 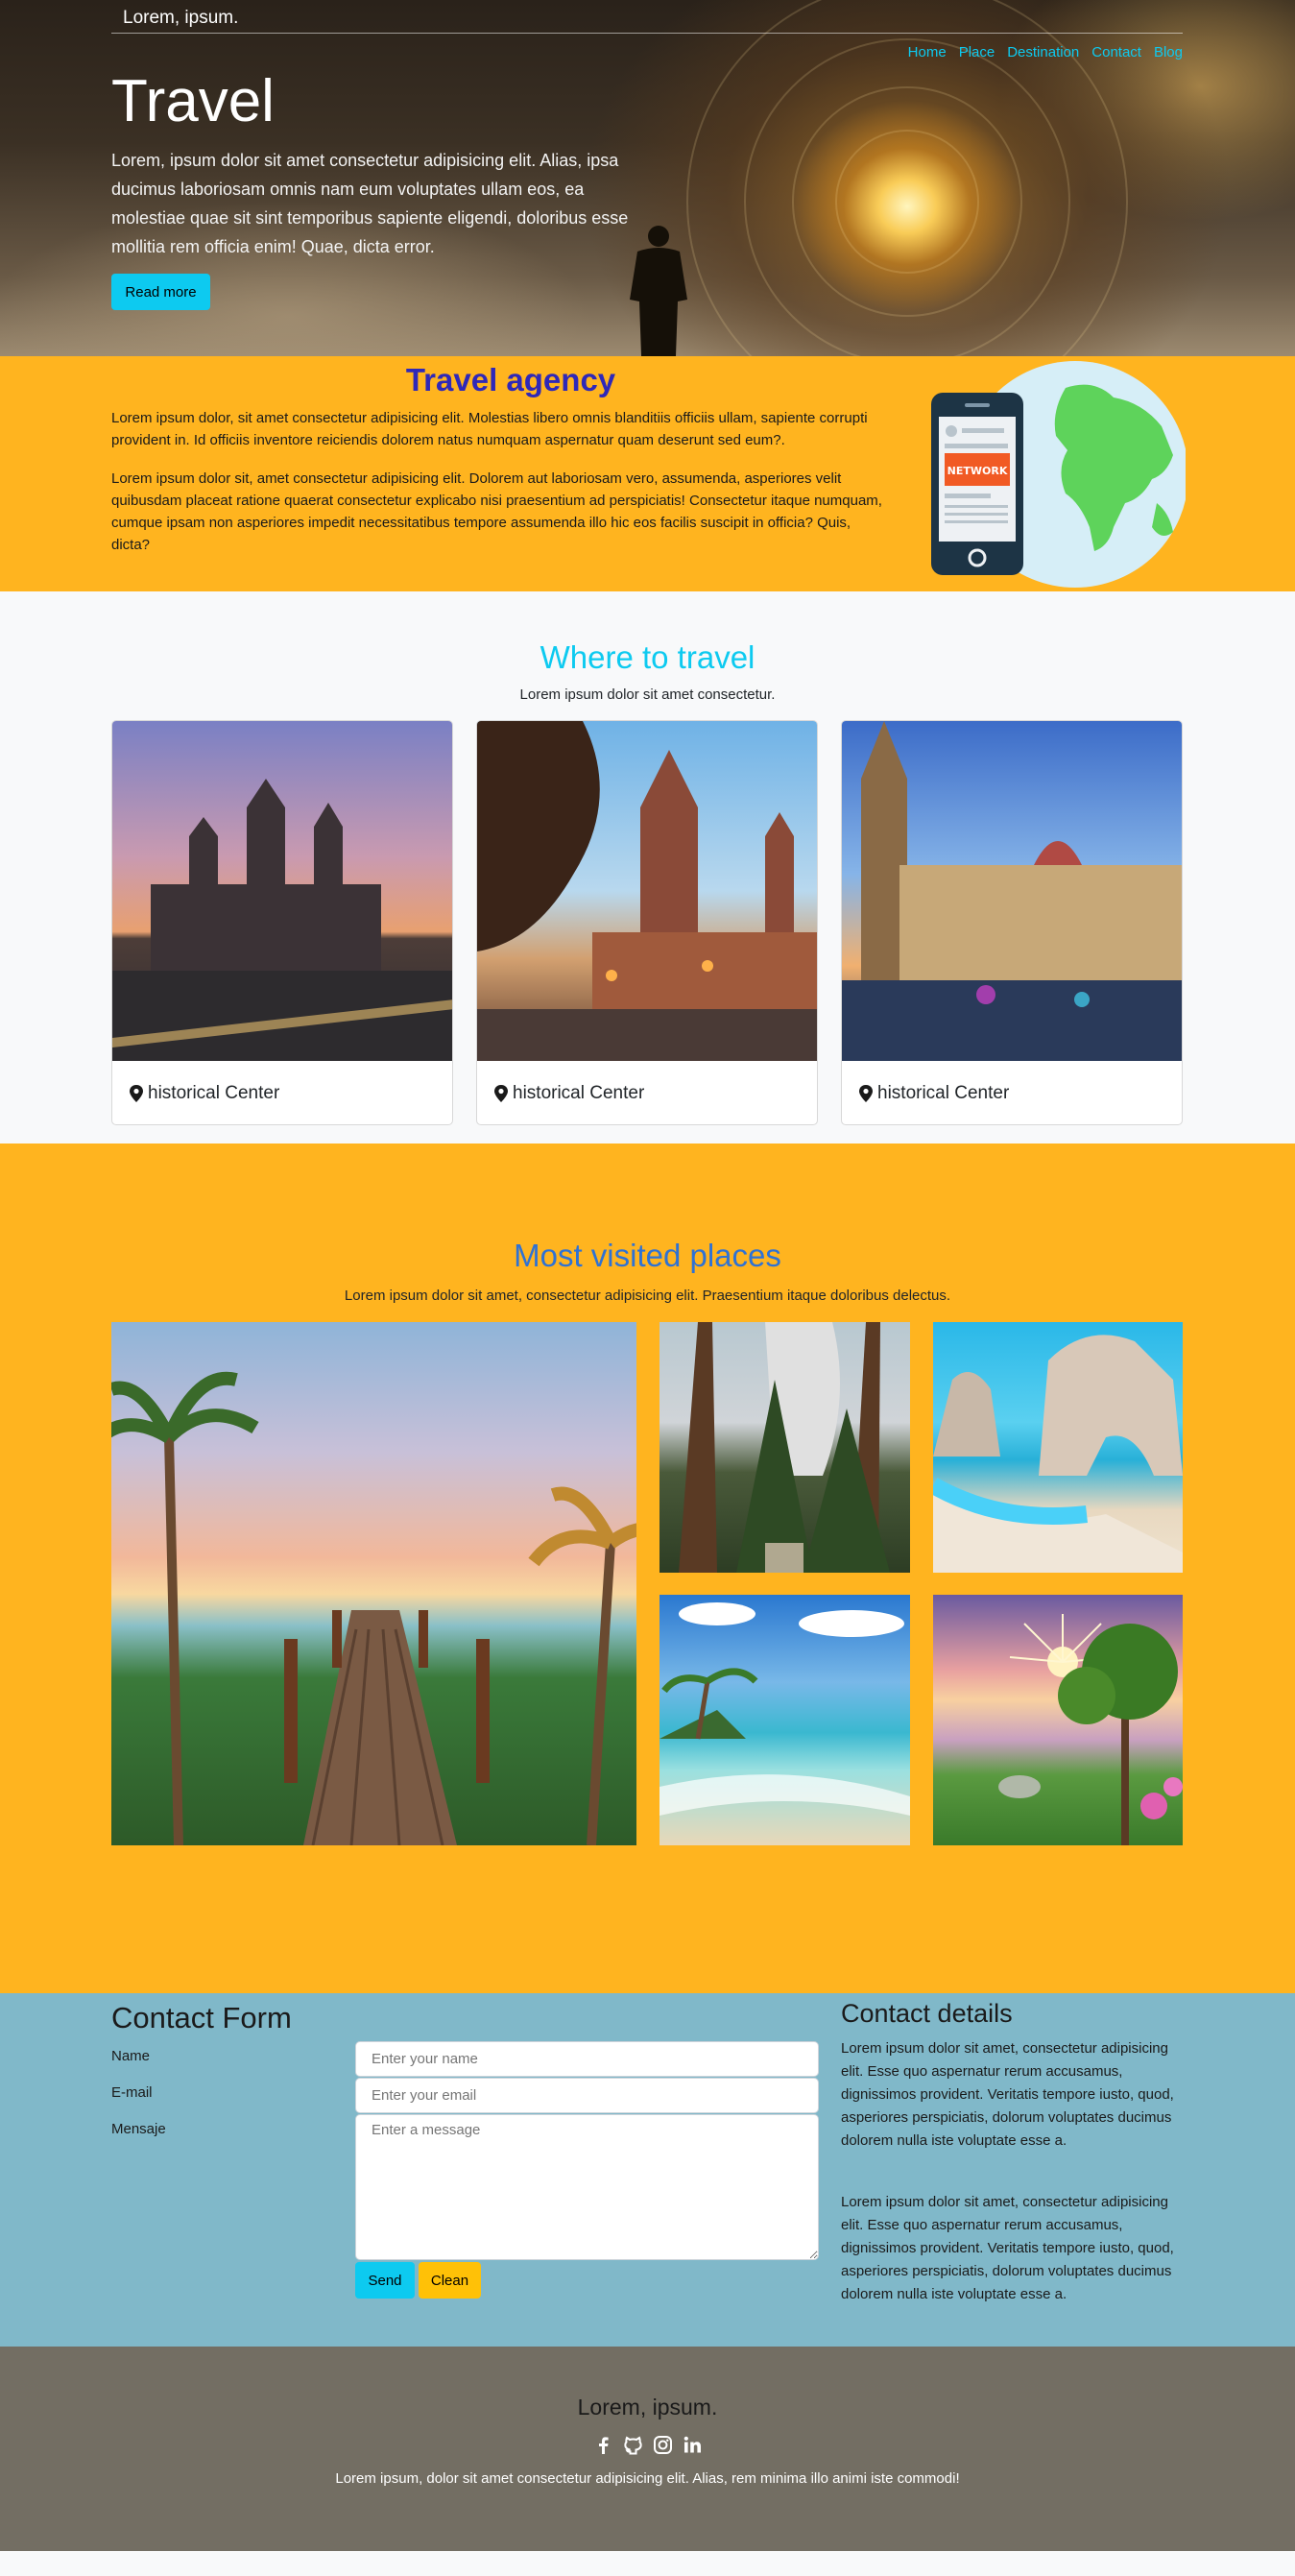 I want to click on top-navbar: Lorem, ipsum., so click(x=647, y=17).